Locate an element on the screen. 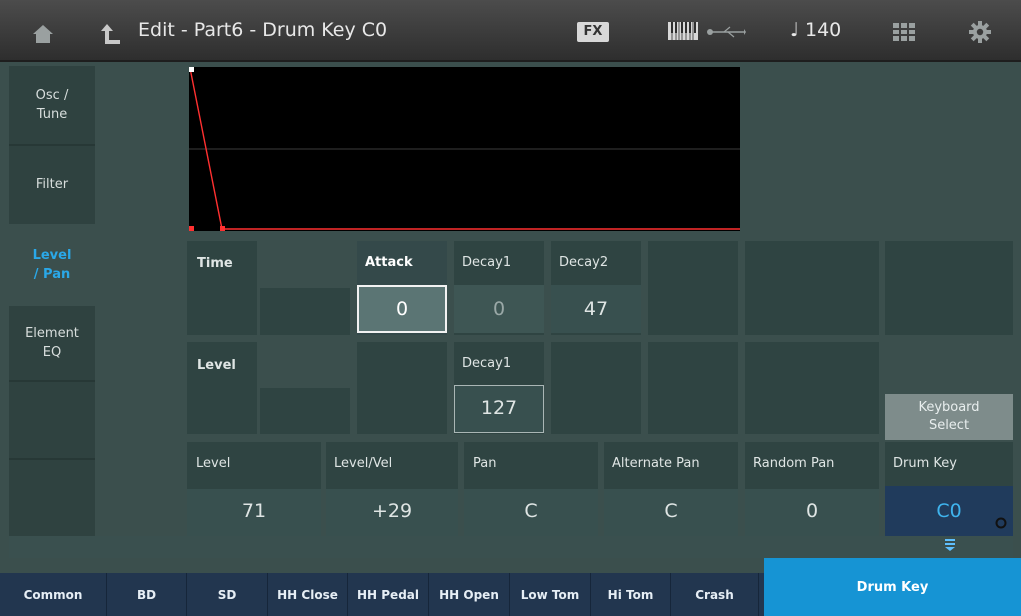 The width and height of the screenshot is (1021, 616). tab-bd: BD is located at coordinates (147, 594).